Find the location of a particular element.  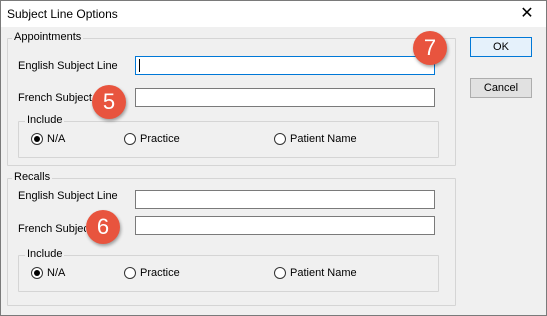

title-bar: Subject Line Options ✕ is located at coordinates (273, 14).